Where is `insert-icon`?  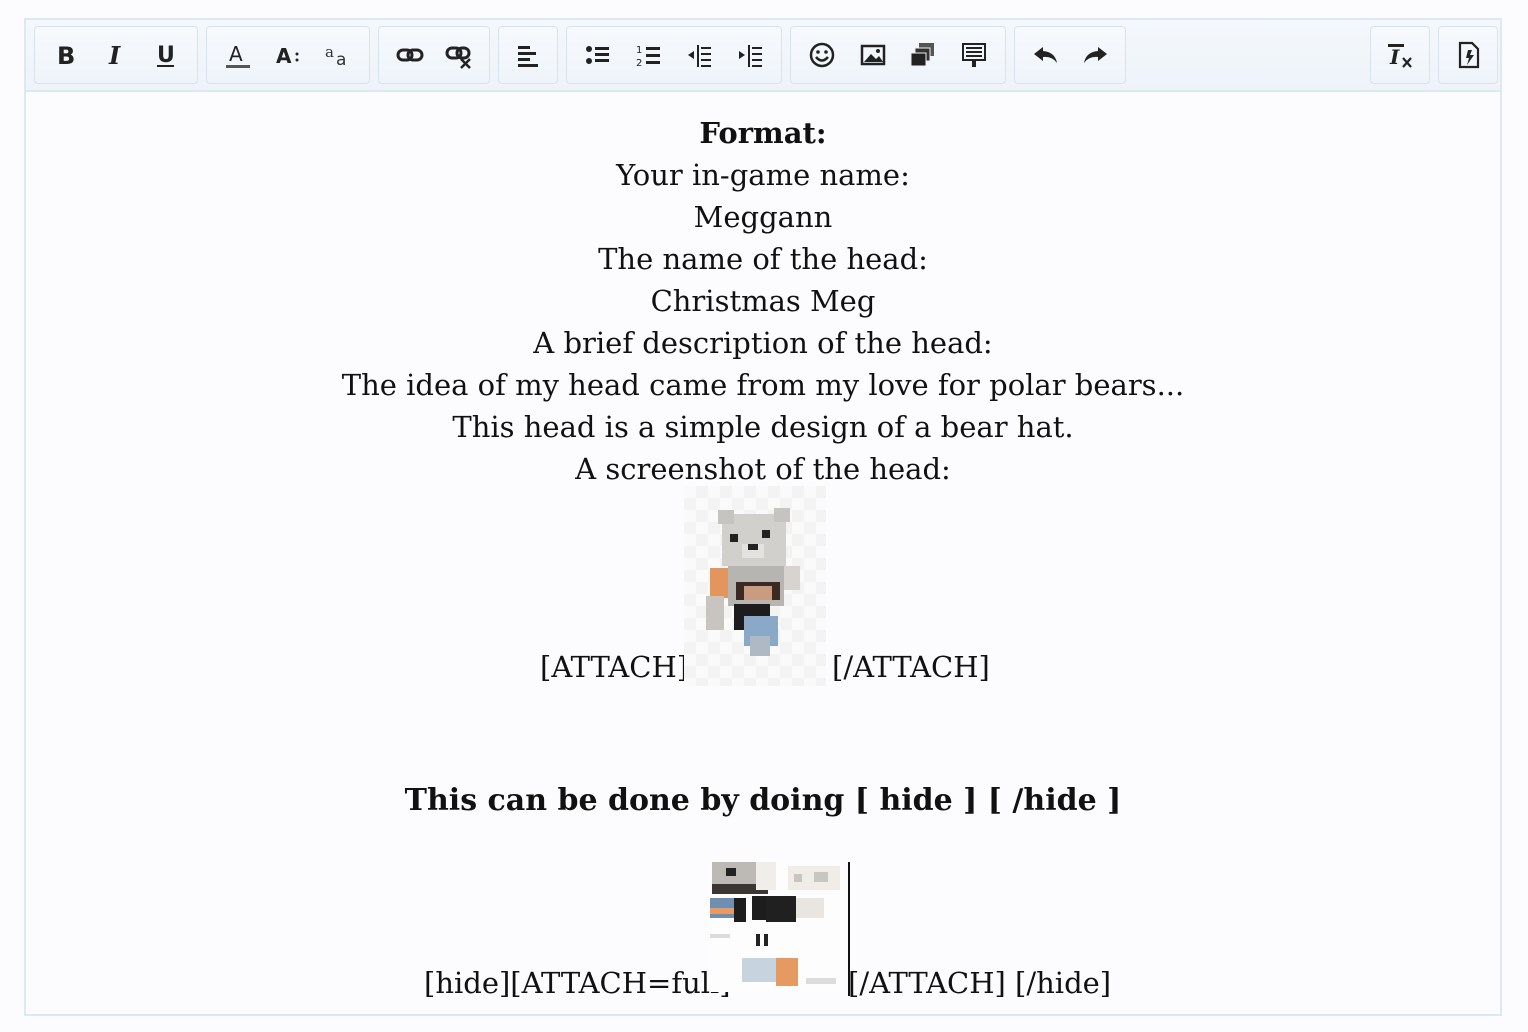 insert-icon is located at coordinates (973, 55).